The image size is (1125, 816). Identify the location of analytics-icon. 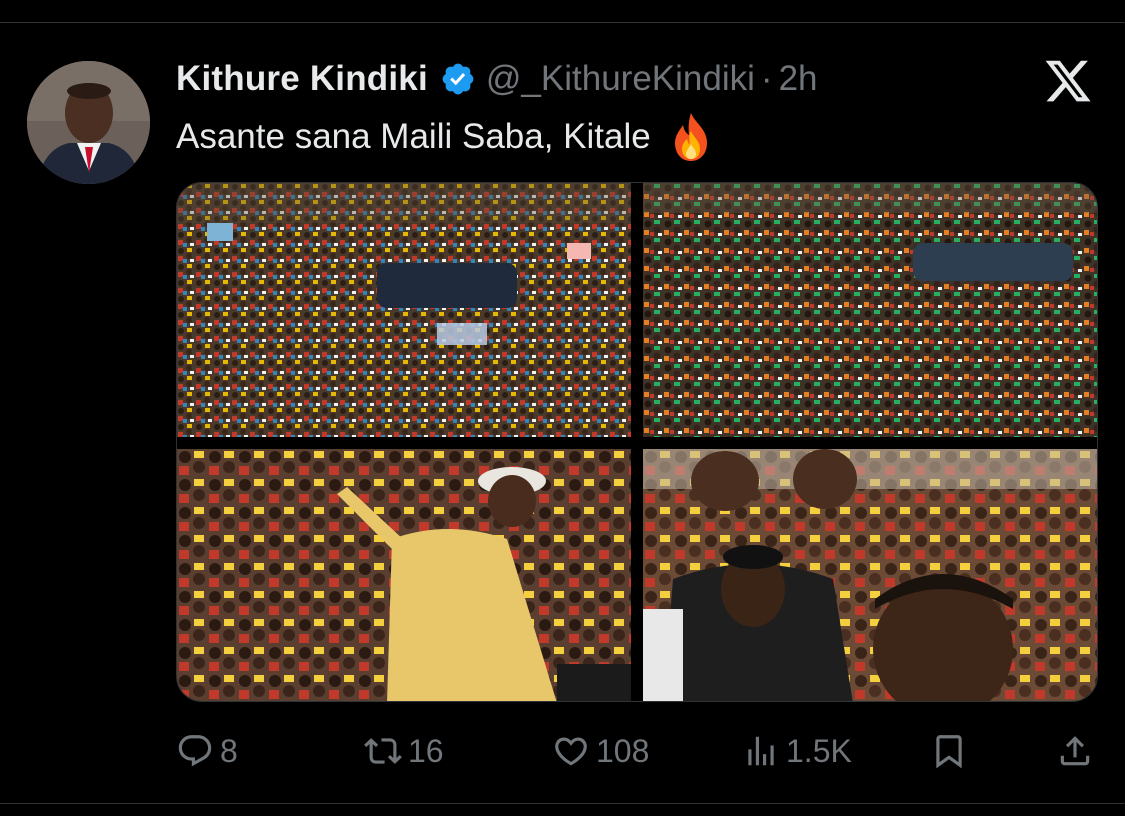
(761, 751).